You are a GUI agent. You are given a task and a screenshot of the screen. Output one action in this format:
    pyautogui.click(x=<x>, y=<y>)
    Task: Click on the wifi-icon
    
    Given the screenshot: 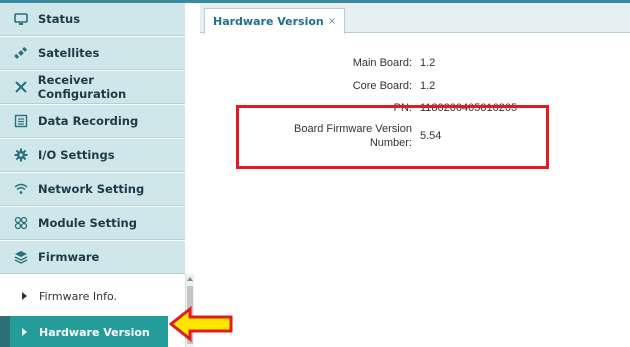 What is the action you would take?
    pyautogui.click(x=21, y=189)
    